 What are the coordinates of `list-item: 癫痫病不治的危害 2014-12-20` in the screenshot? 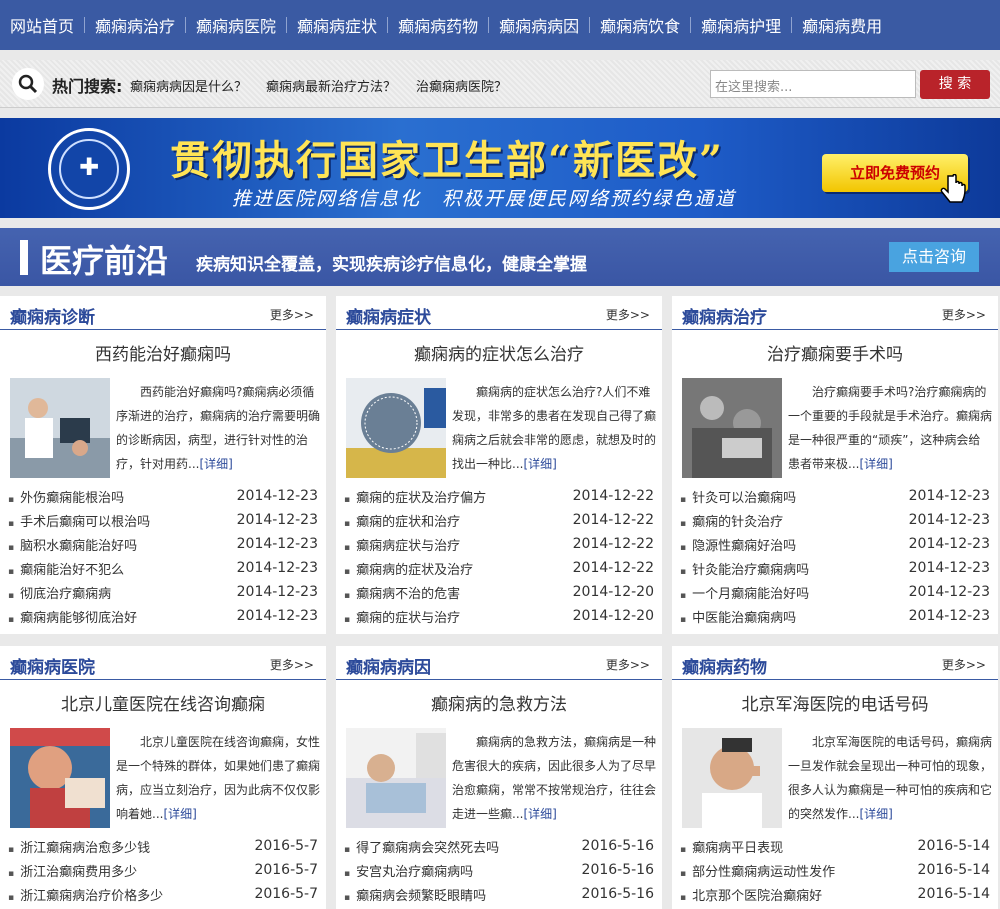 It's located at (499, 592).